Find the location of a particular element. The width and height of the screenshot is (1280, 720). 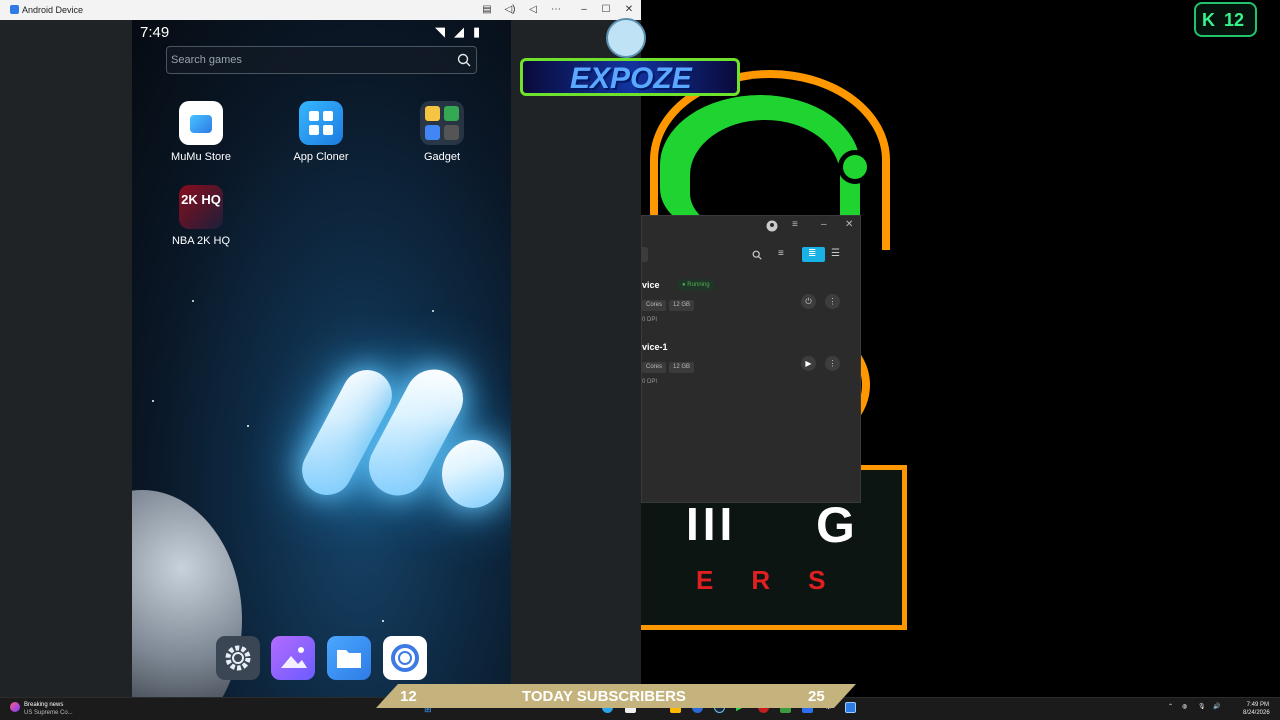

play-button: ▶ is located at coordinates (808, 363).